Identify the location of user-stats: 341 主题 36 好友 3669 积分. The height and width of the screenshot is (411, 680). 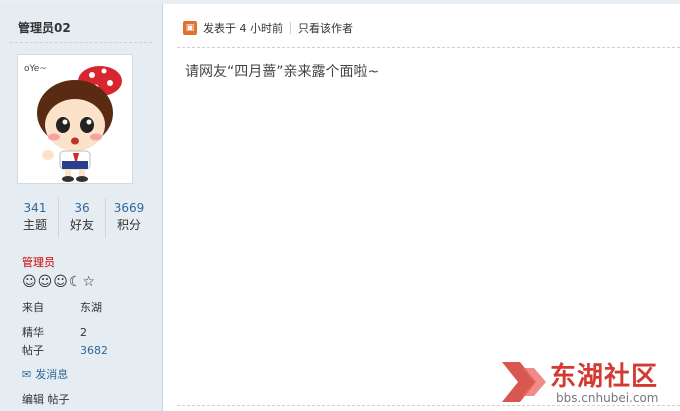
(82, 218).